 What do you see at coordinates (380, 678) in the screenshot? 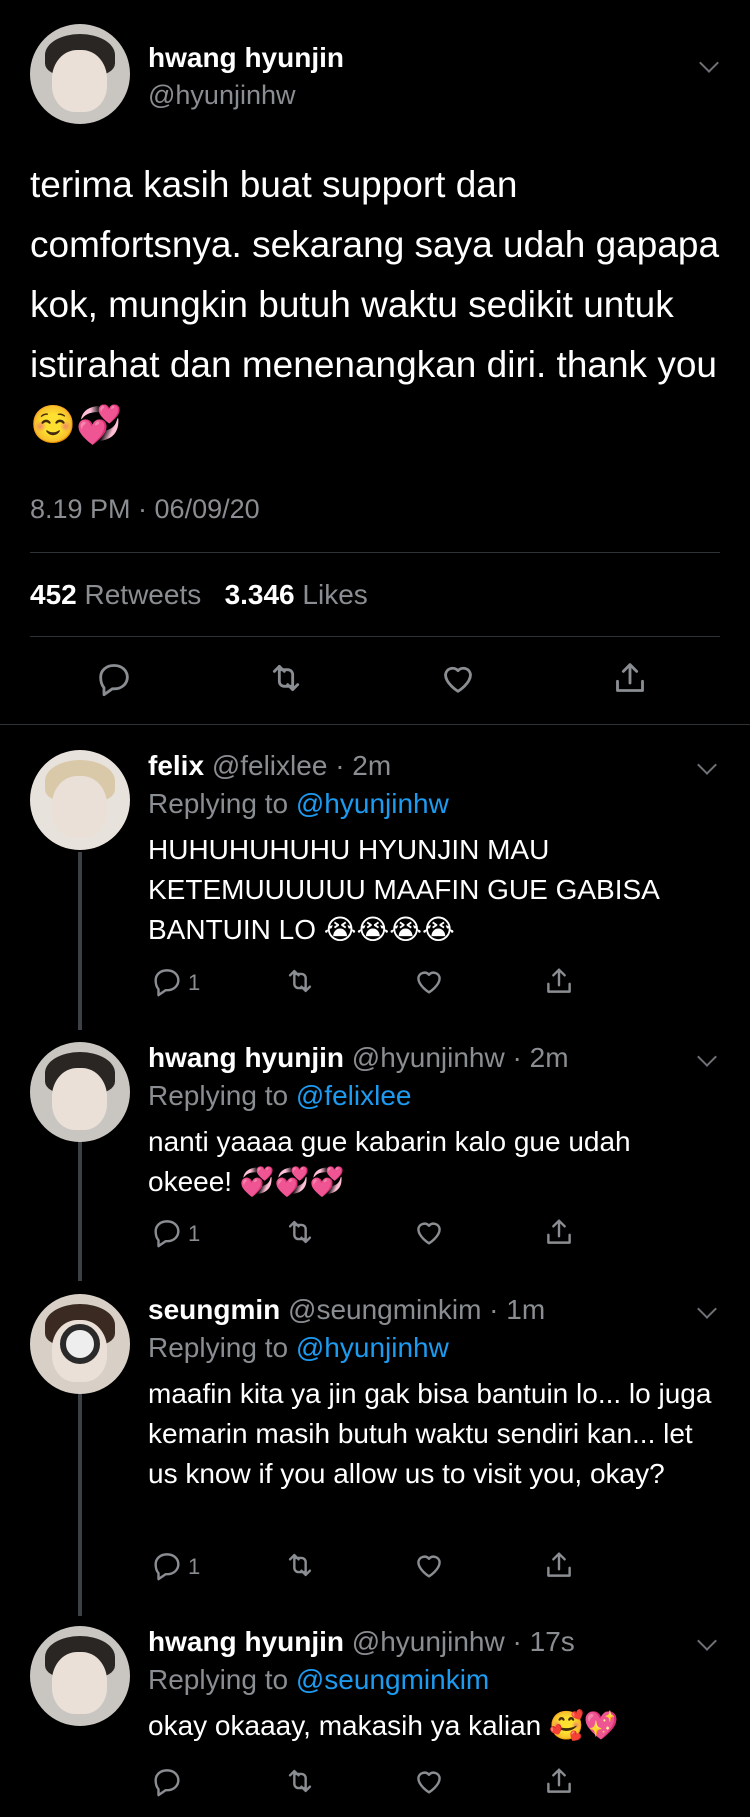
I see `tweet-actions` at bounding box center [380, 678].